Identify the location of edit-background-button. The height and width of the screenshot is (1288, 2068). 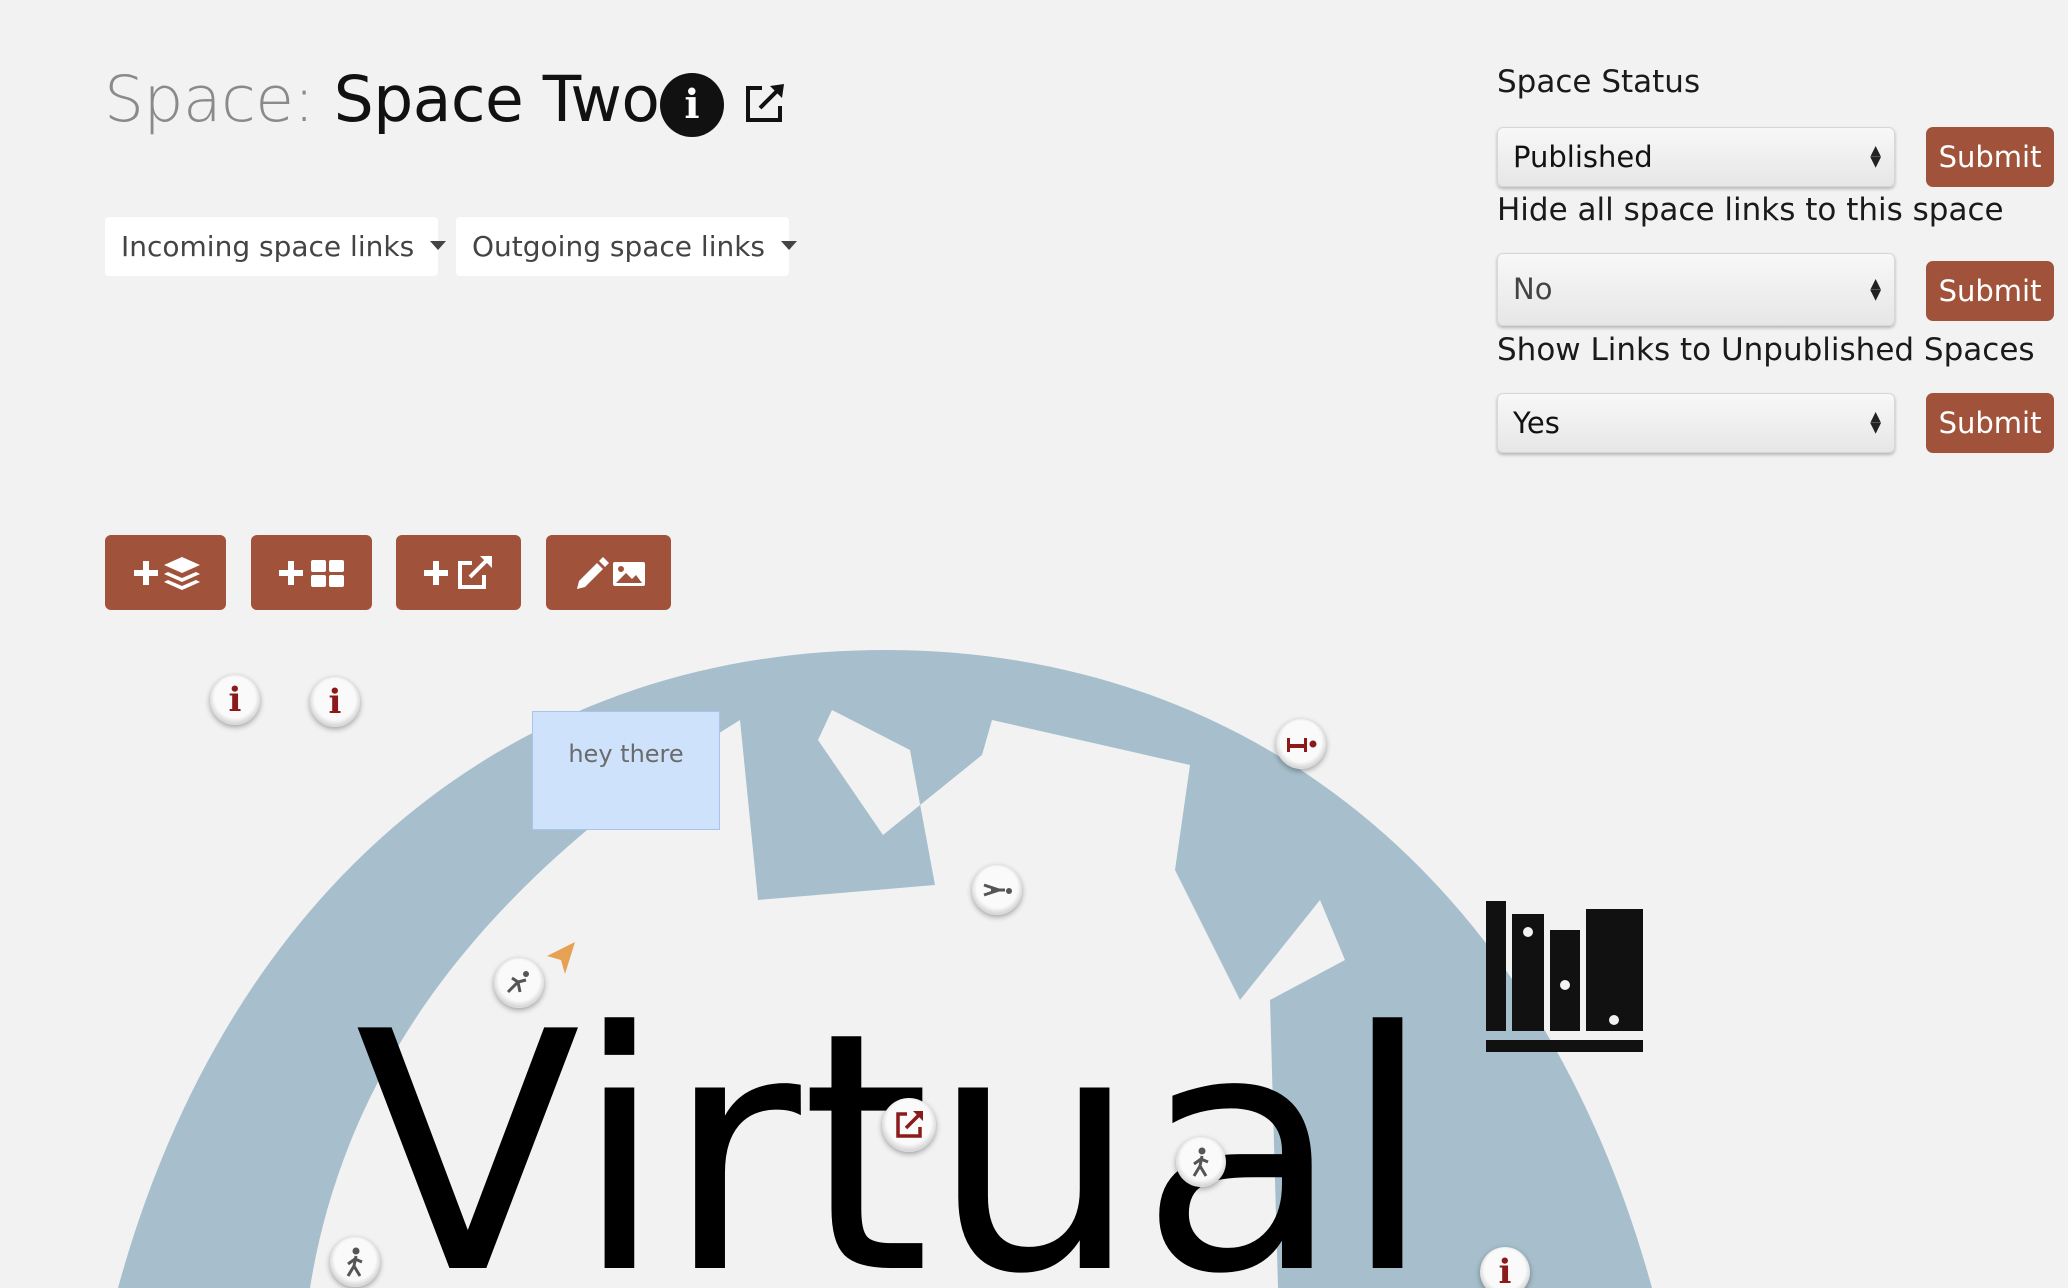
(608, 572).